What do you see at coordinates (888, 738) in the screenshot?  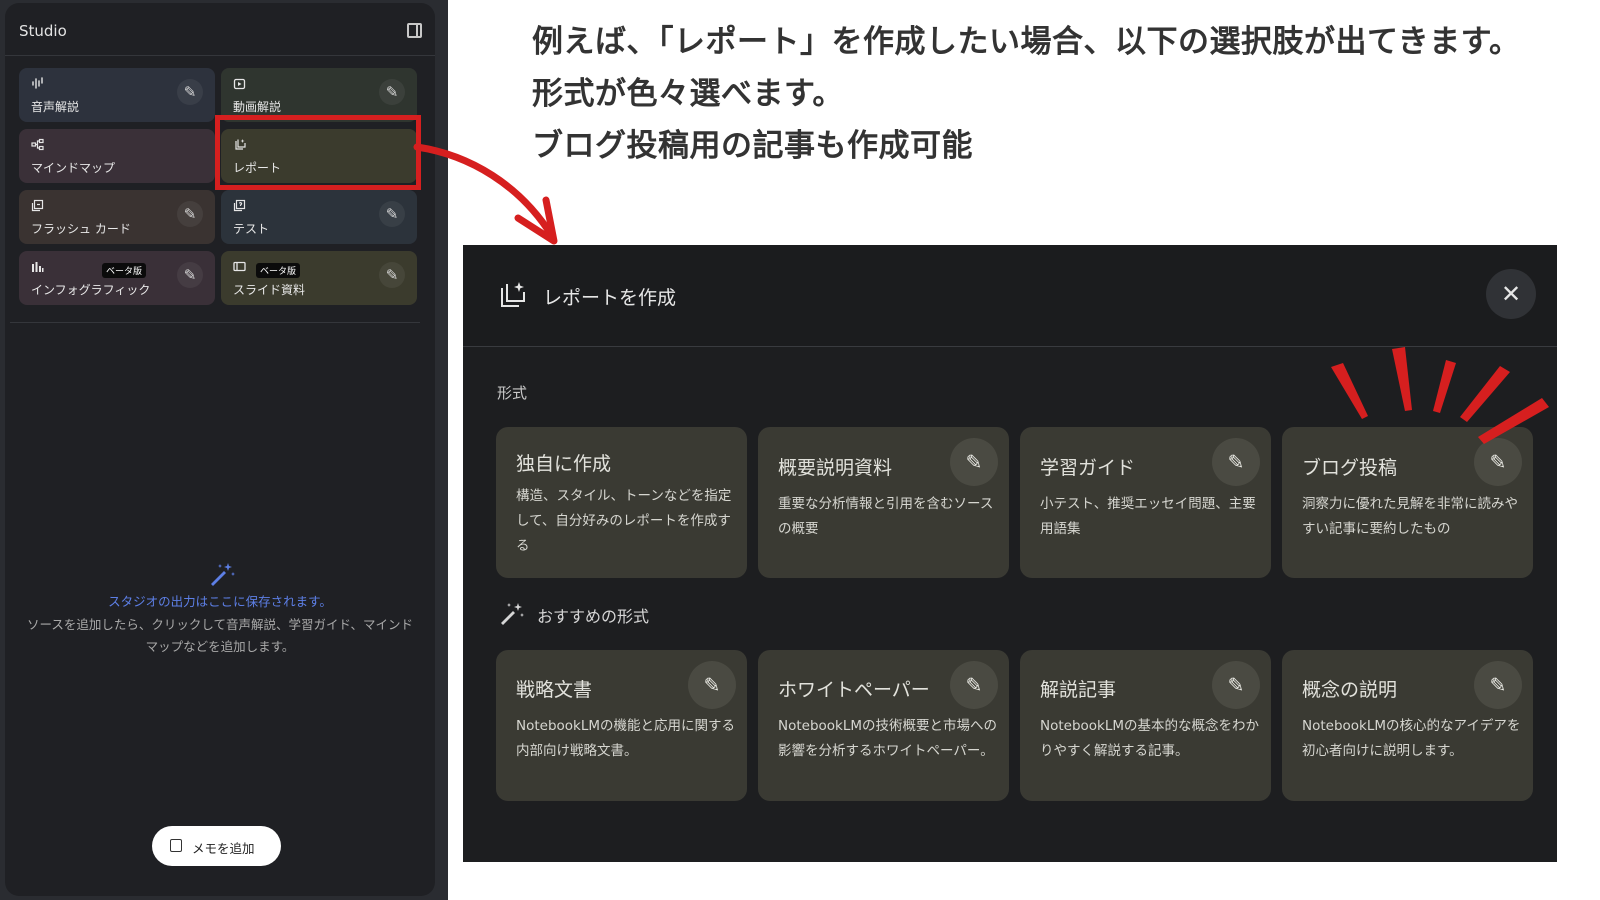 I see `card-description: NotebookLMの技術概要と市場への影響を分析するホワイトペーパー。` at bounding box center [888, 738].